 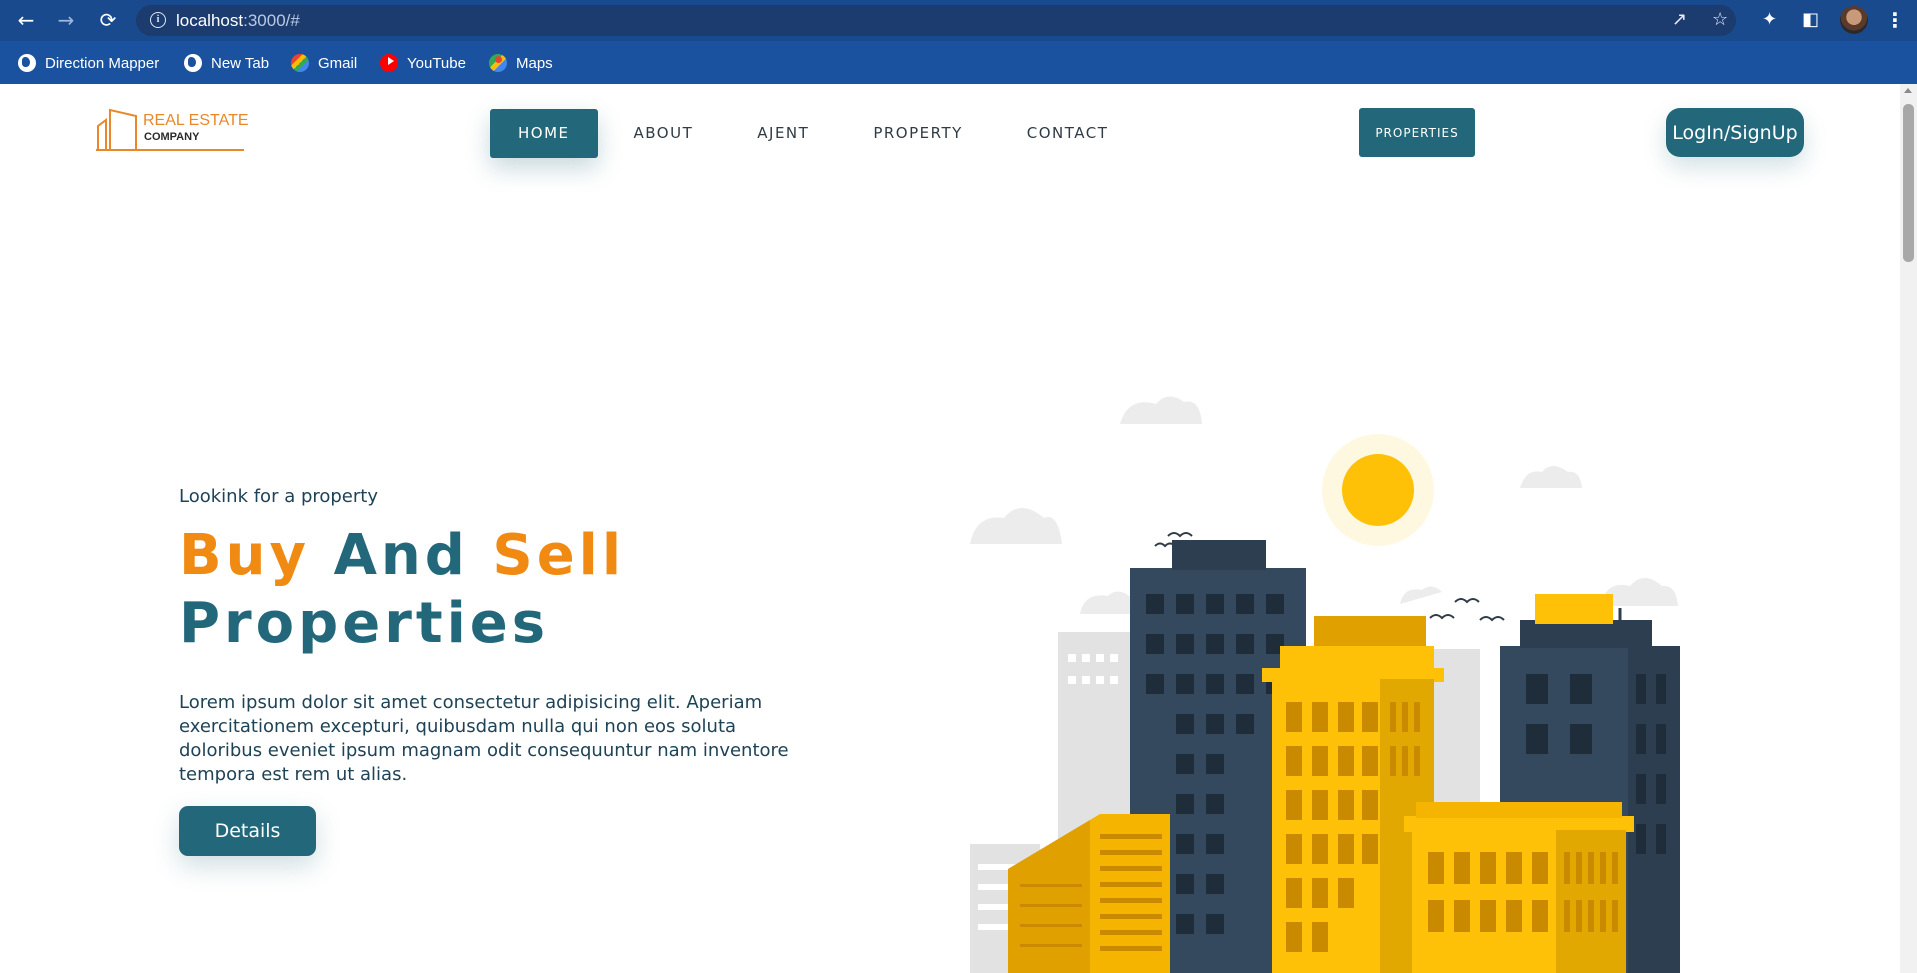 I want to click on cloud-shapes, so click(x=1324, y=505).